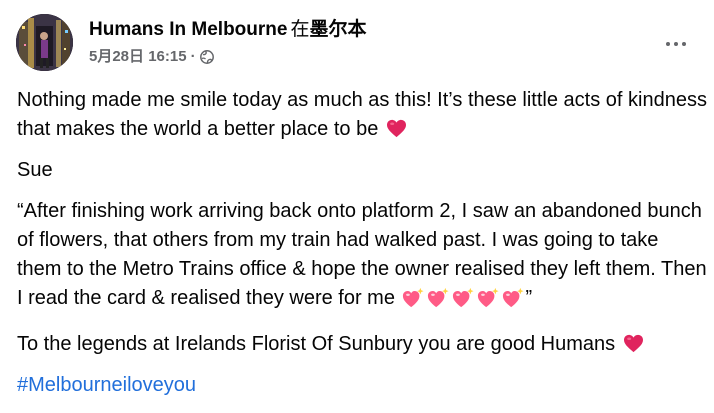  What do you see at coordinates (337, 29) in the screenshot?
I see `location-link: 墨尔本` at bounding box center [337, 29].